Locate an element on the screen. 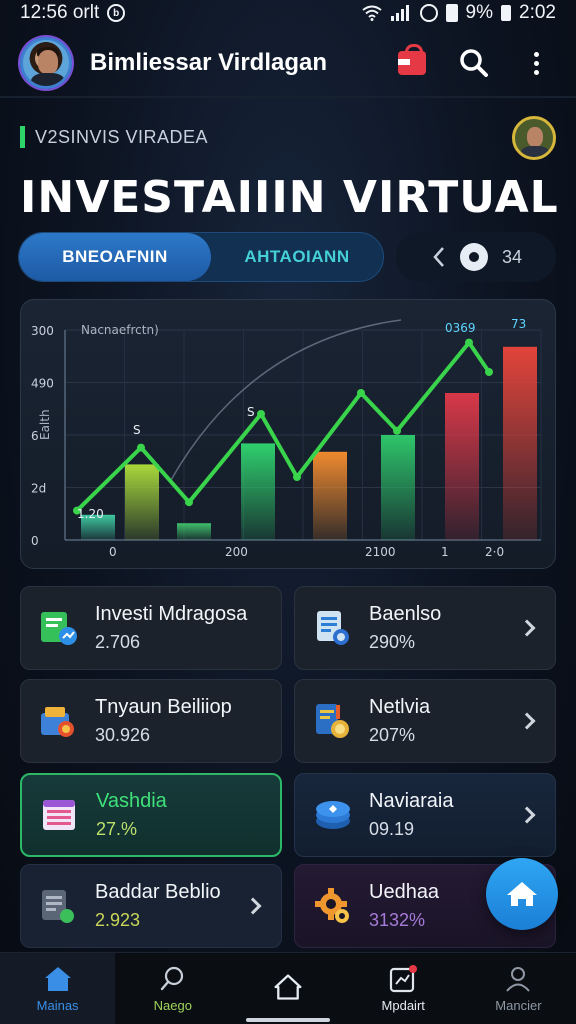  signal-icon is located at coordinates (399, 13).